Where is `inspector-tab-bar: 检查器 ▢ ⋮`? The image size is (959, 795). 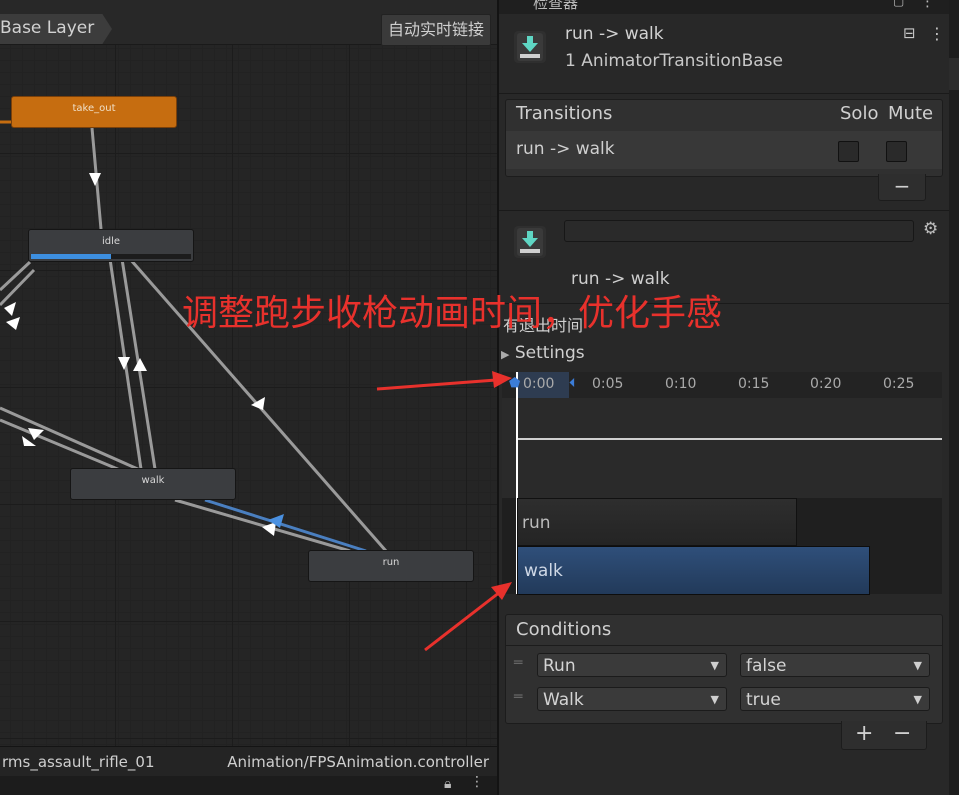
inspector-tab-bar: 检查器 ▢ ⋮ is located at coordinates (724, 7).